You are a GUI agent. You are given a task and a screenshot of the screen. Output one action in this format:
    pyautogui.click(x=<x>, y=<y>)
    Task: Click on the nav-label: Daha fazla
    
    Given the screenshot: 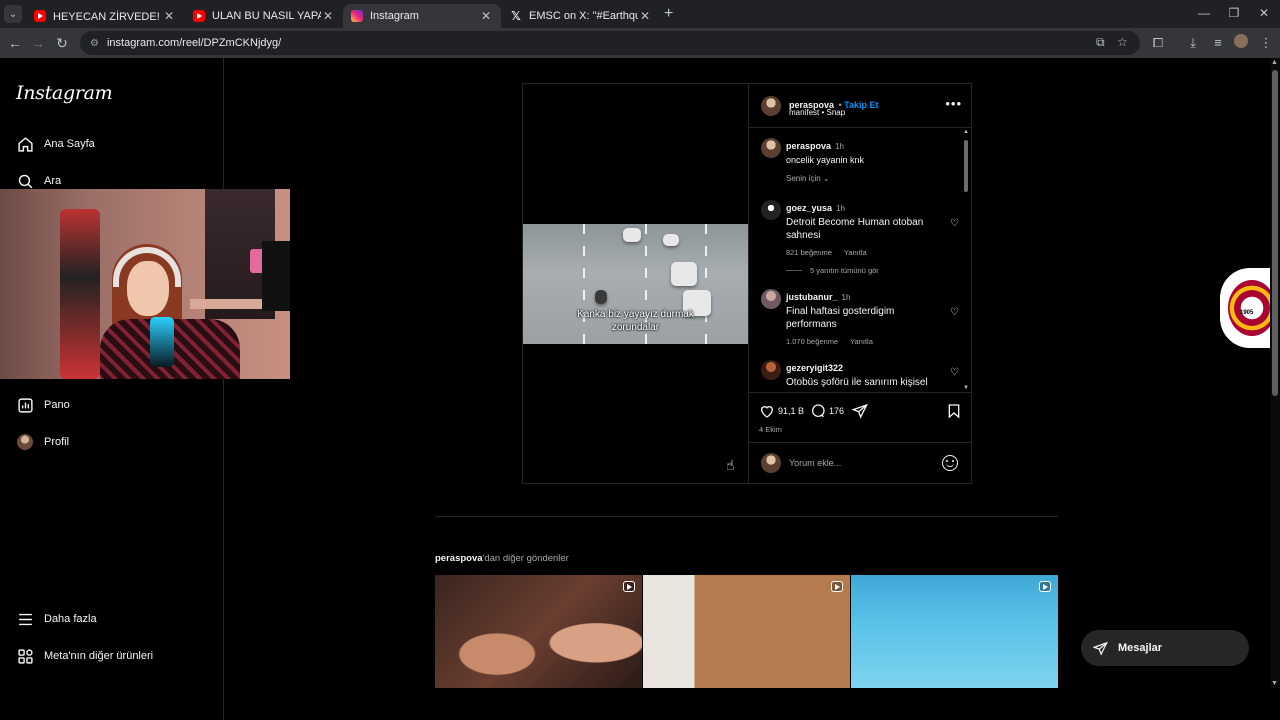 What is the action you would take?
    pyautogui.click(x=70, y=619)
    